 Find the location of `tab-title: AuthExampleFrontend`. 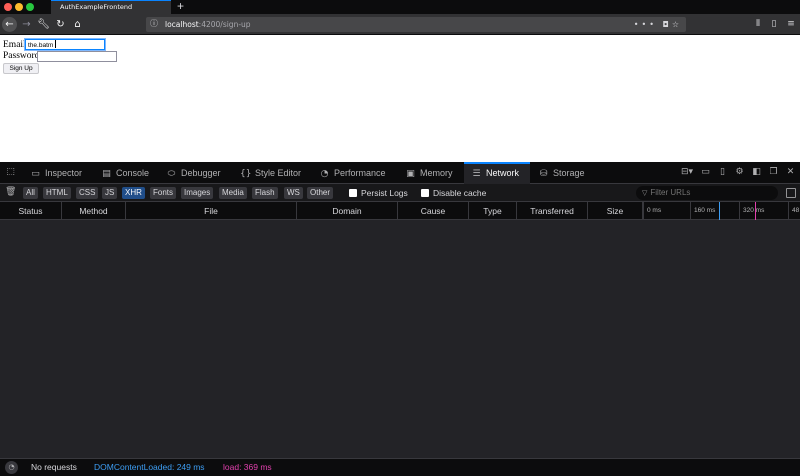

tab-title: AuthExampleFrontend is located at coordinates (96, 7).